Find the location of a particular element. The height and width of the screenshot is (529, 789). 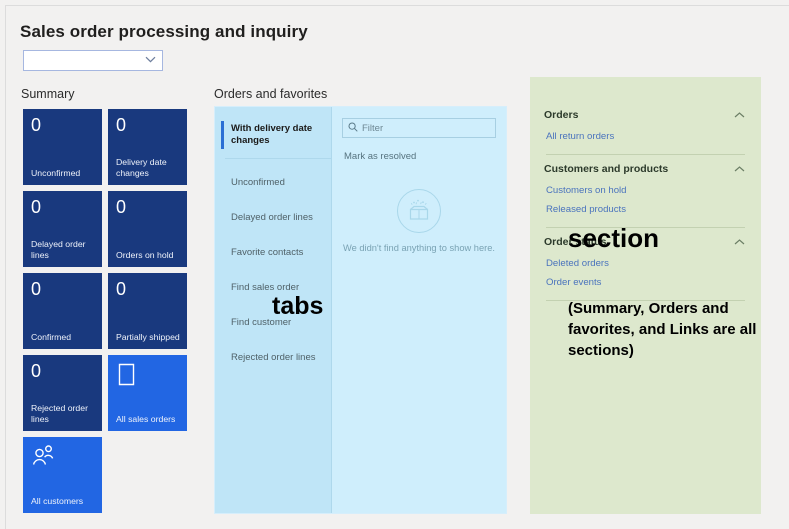

tile-unconfirmed: 0 Unconfirmed is located at coordinates (62, 147).